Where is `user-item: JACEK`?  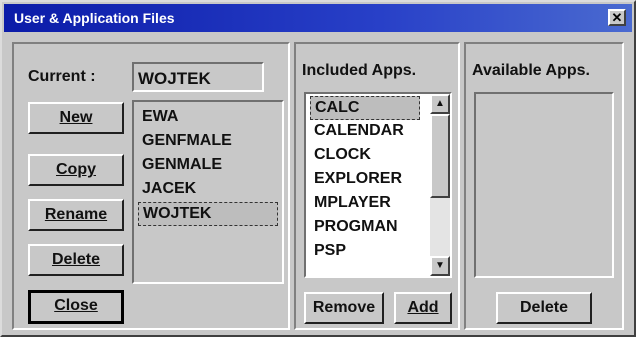
user-item: JACEK is located at coordinates (169, 189).